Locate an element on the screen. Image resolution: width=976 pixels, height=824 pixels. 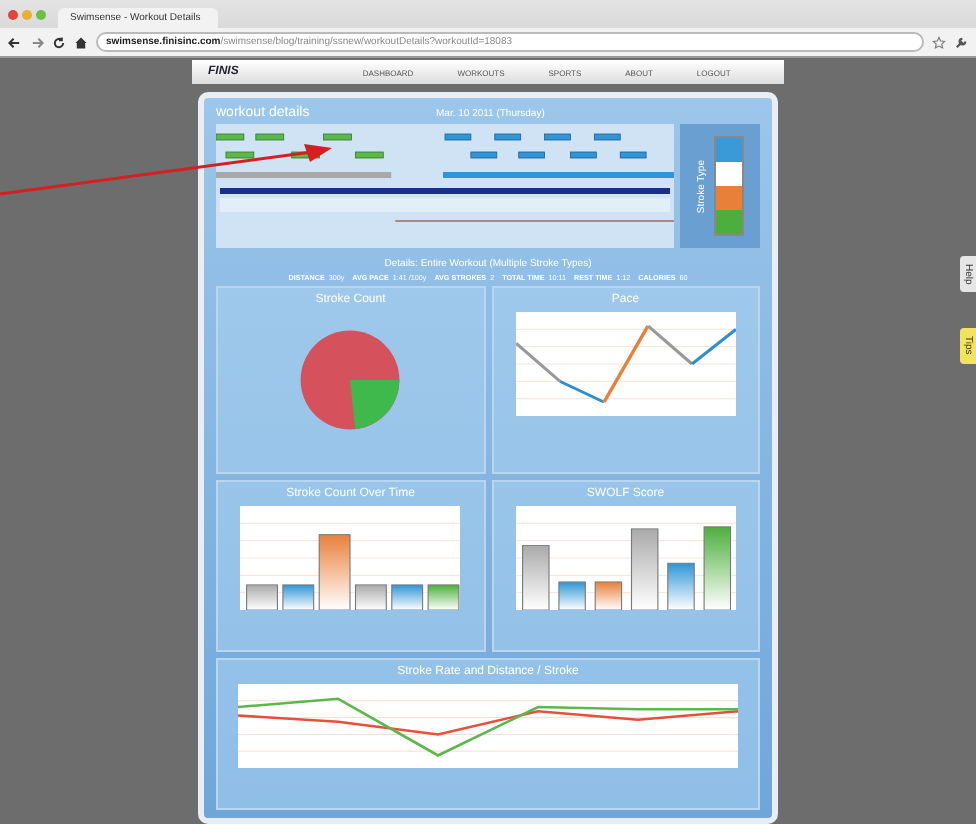
reload-icon is located at coordinates (59, 42).